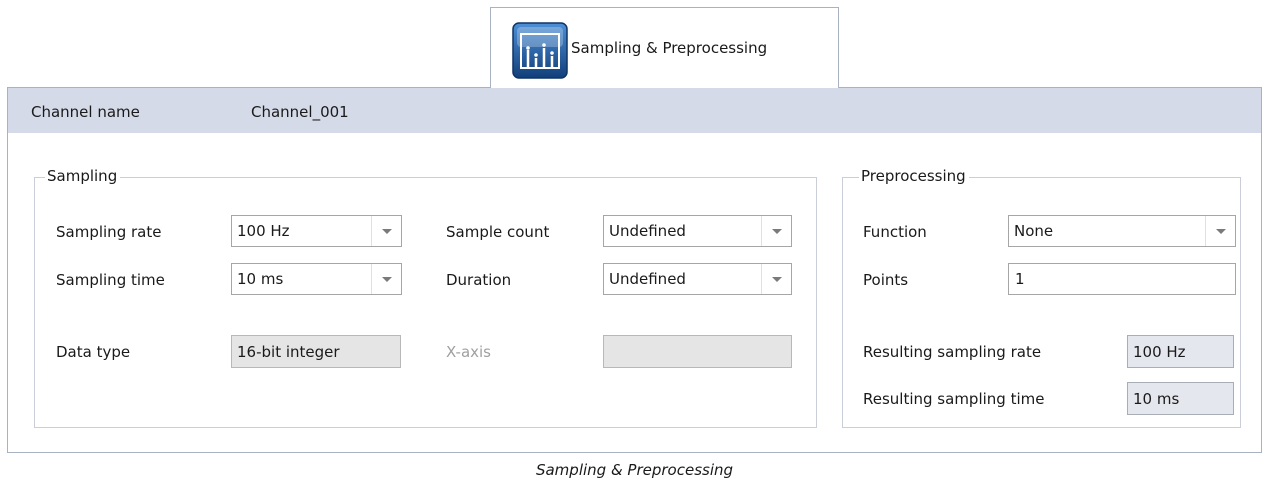 The height and width of the screenshot is (484, 1269). I want to click on tab-sampling-preprocessing: Sampling & Preprocessing, so click(664, 47).